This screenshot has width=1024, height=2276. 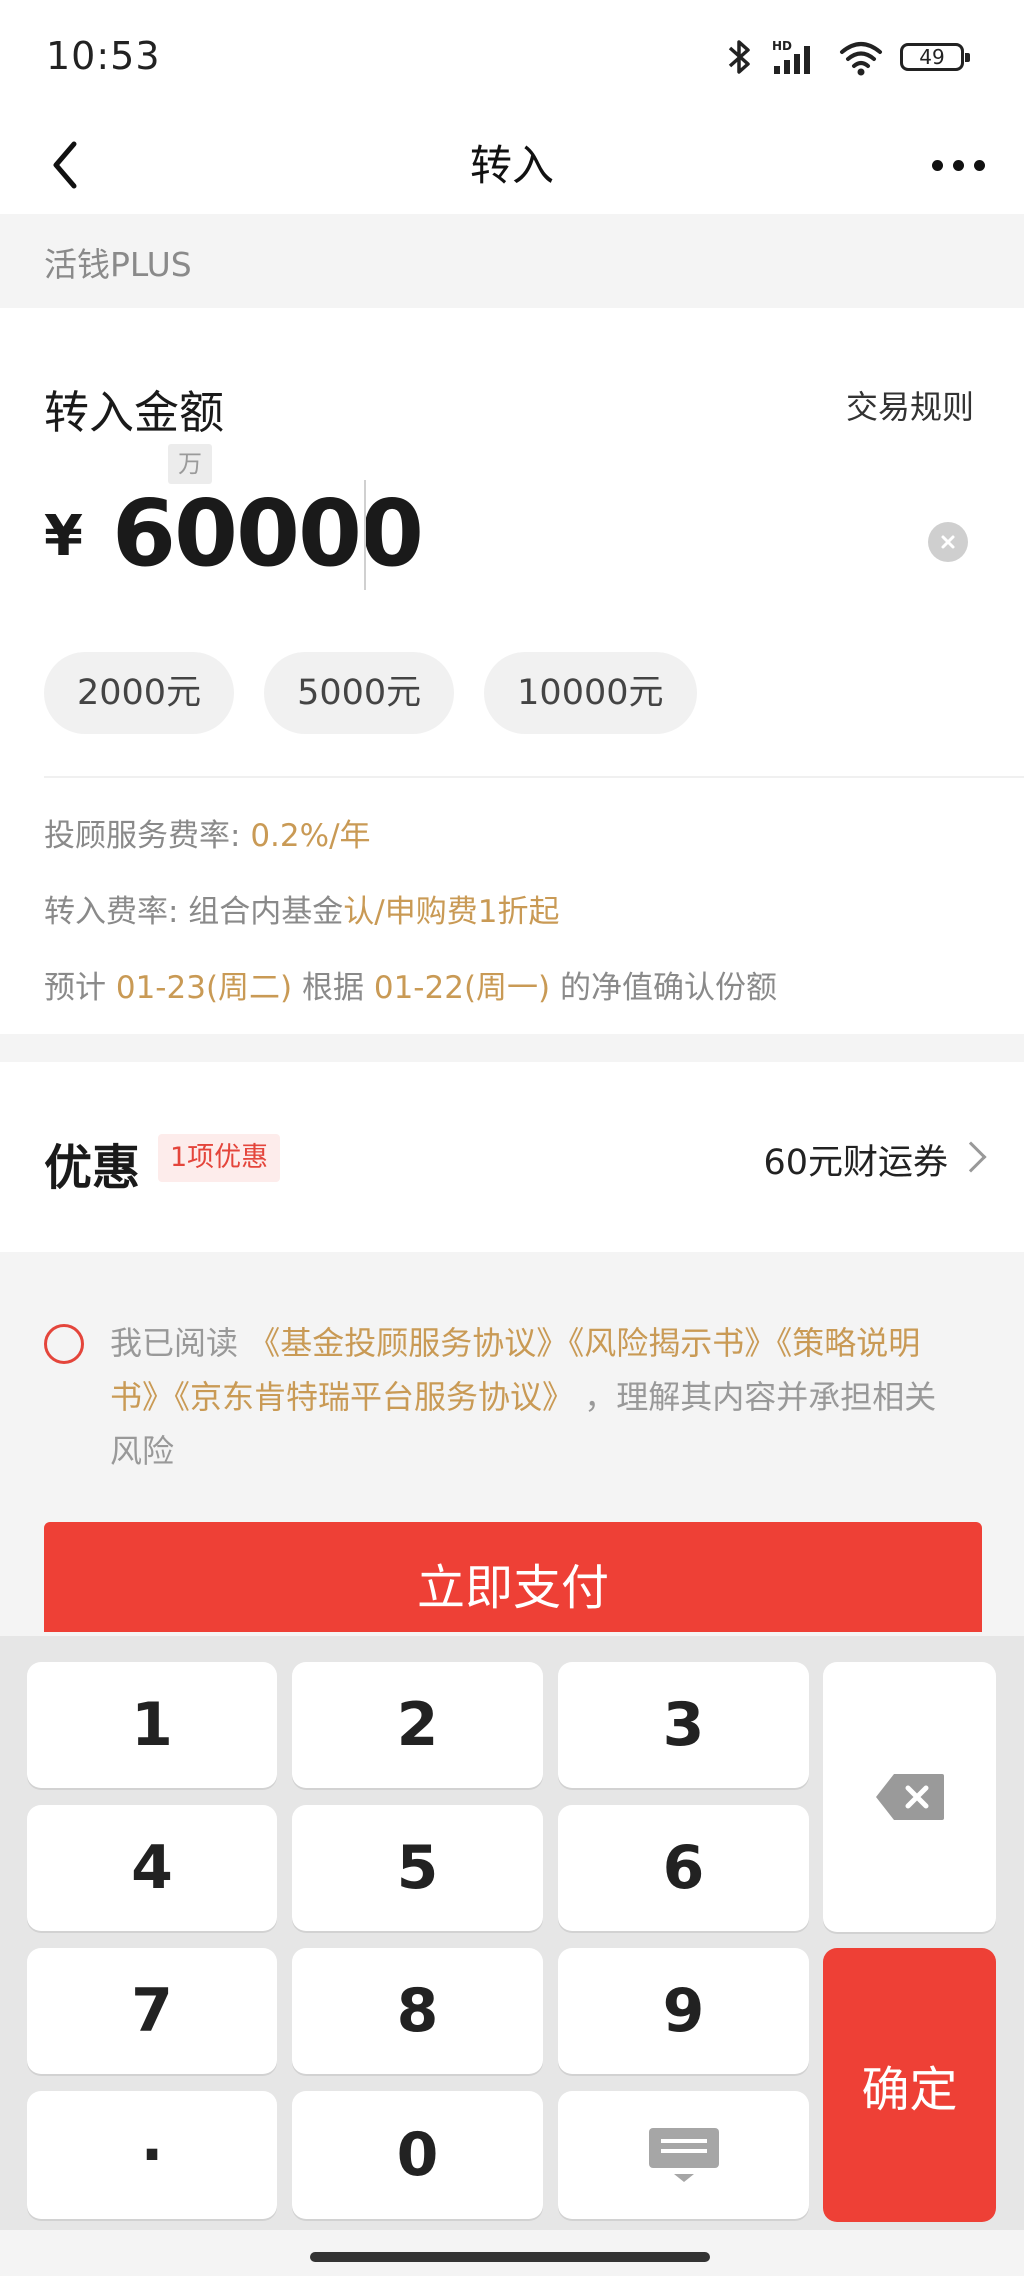 What do you see at coordinates (194, 912) in the screenshot?
I see `transfer-fee-label: 转入费率: 组合内基金` at bounding box center [194, 912].